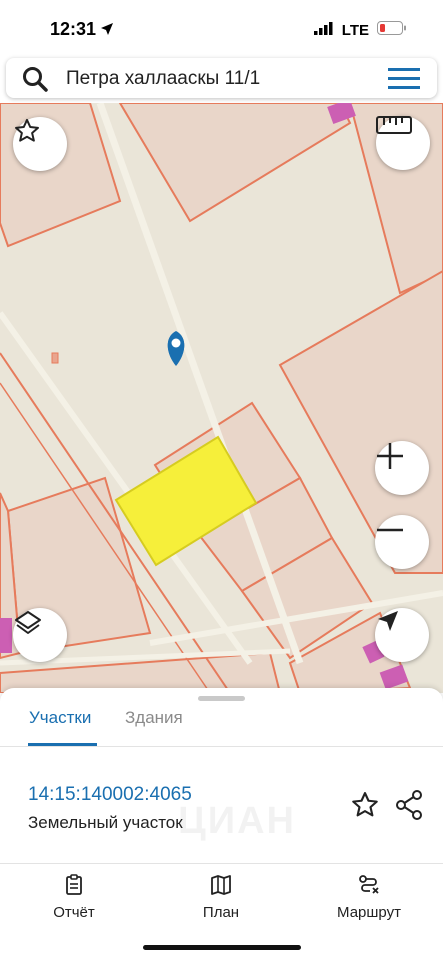 The image size is (443, 960). I want to click on nav-report-label: Отчёт, so click(74, 912).